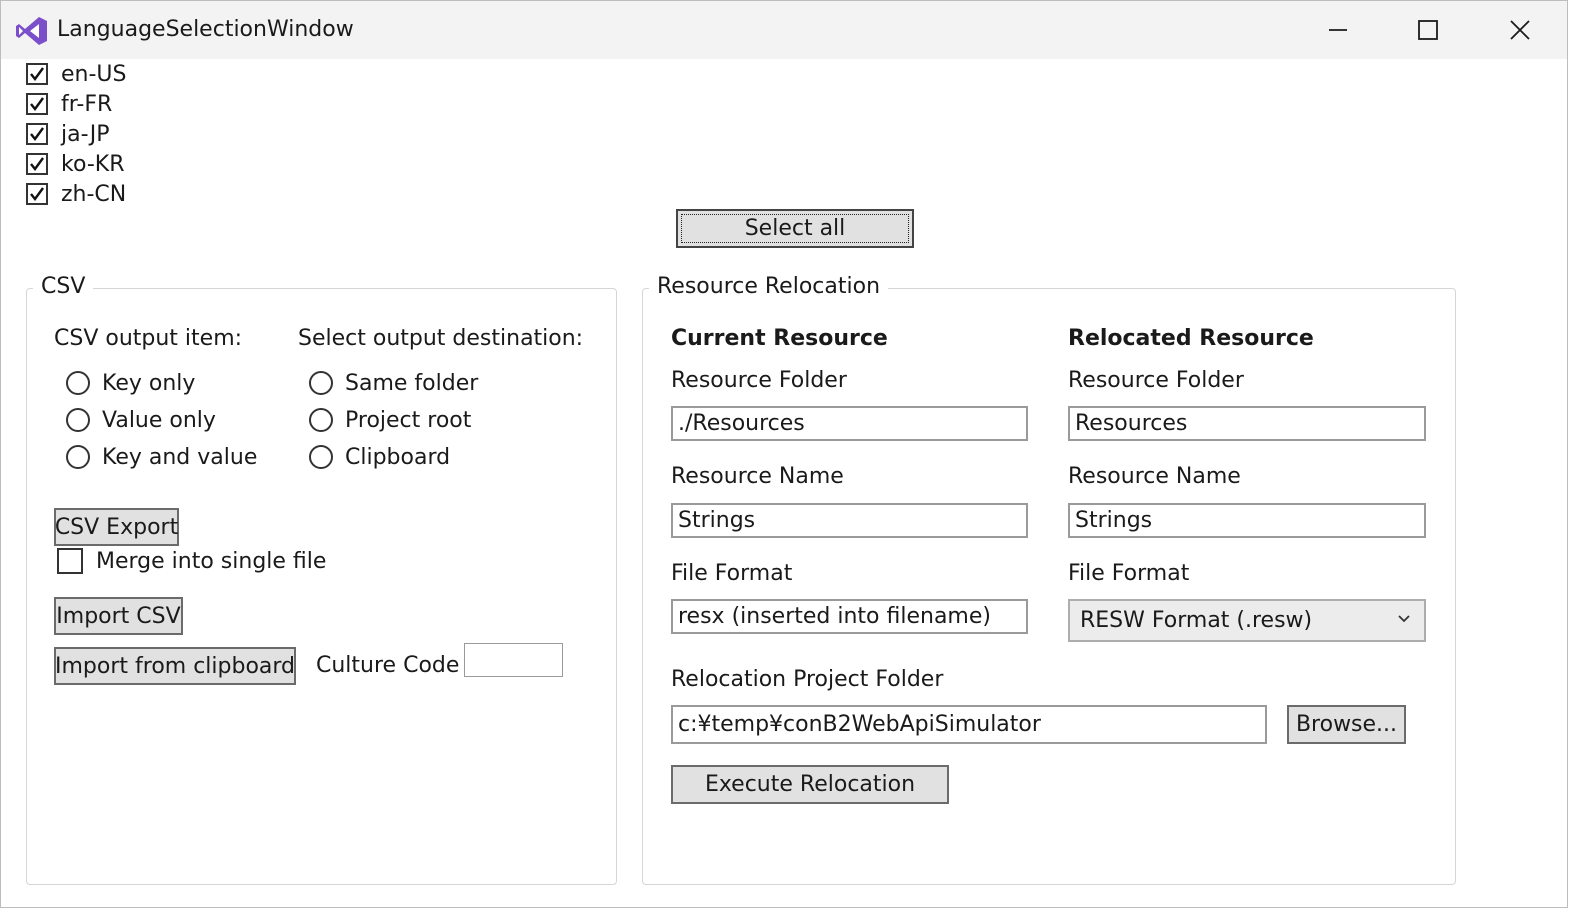  What do you see at coordinates (1156, 380) in the screenshot?
I see `relocated-folder-label: Resource Folder` at bounding box center [1156, 380].